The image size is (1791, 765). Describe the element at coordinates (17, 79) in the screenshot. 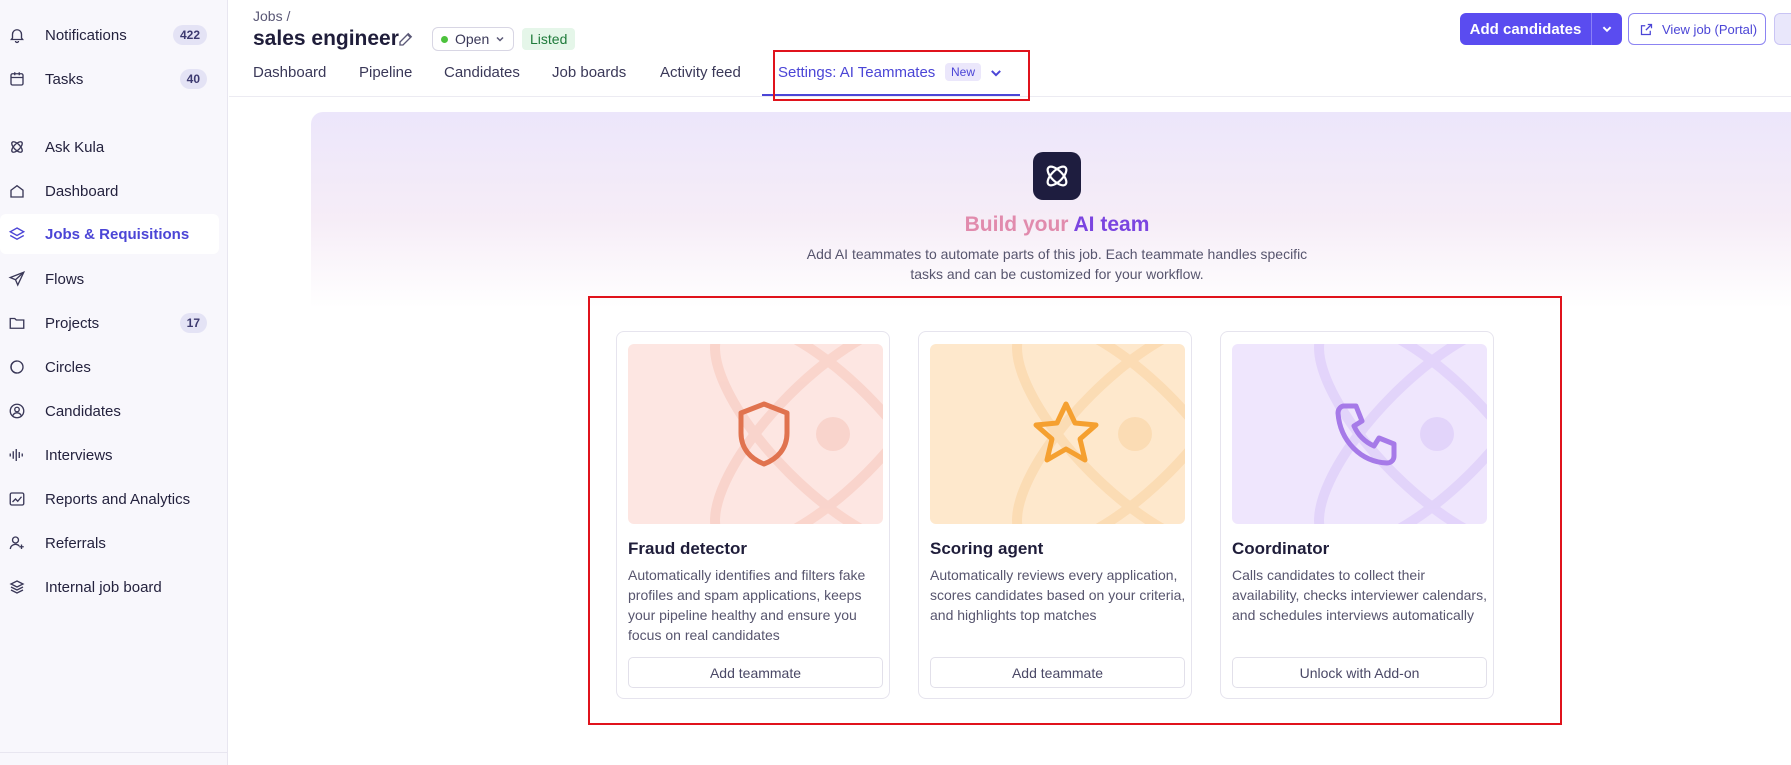

I see `calendar-icon` at that location.